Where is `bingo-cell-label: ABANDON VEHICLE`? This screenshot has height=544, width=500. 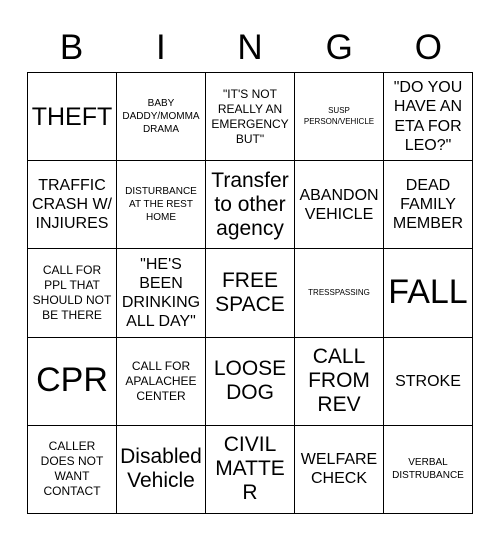 bingo-cell-label: ABANDON VEHICLE is located at coordinates (339, 204).